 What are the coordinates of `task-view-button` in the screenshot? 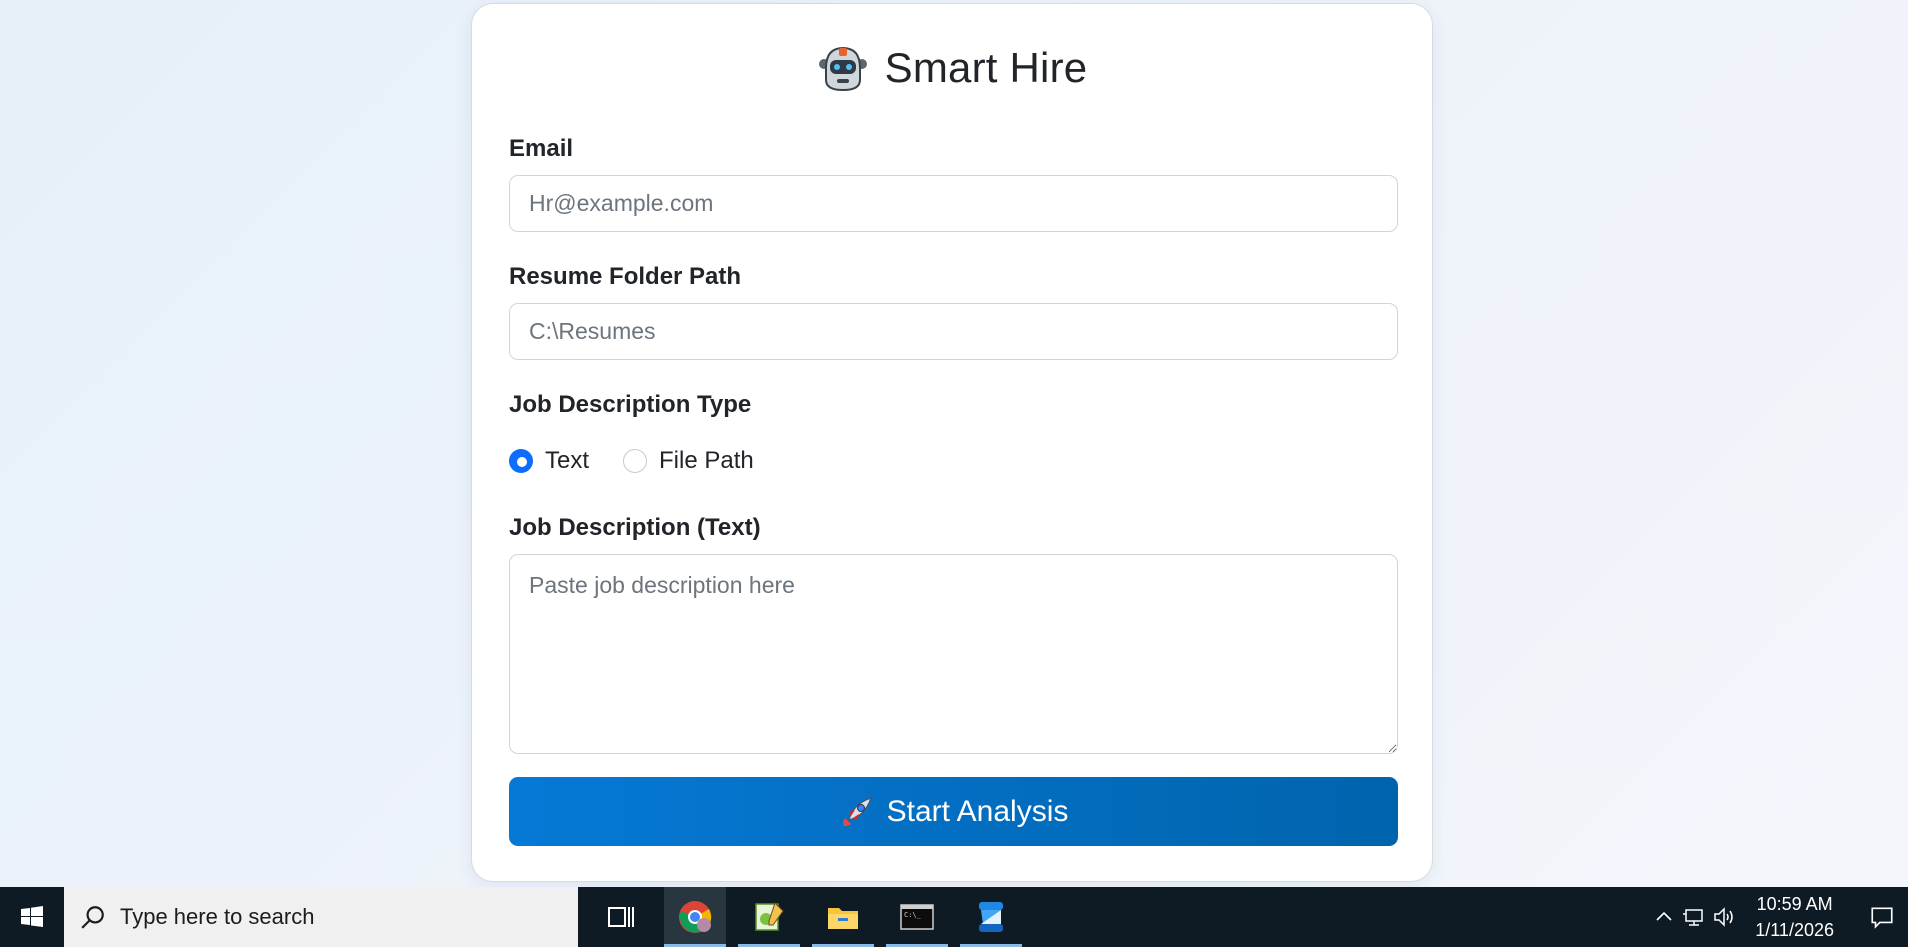 It's located at (621, 917).